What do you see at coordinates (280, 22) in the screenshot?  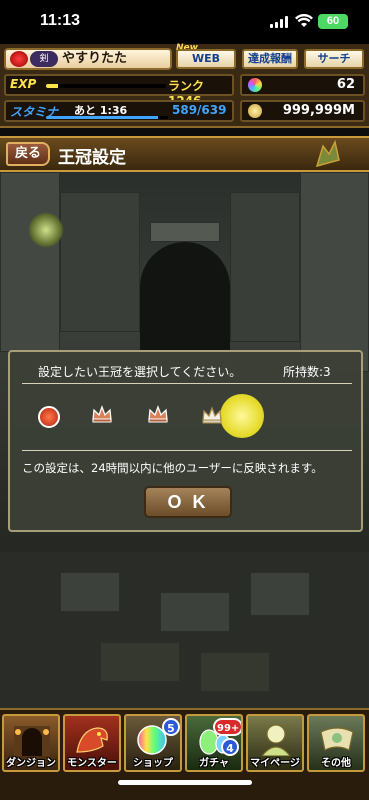 I see `cellular-signal-icon` at bounding box center [280, 22].